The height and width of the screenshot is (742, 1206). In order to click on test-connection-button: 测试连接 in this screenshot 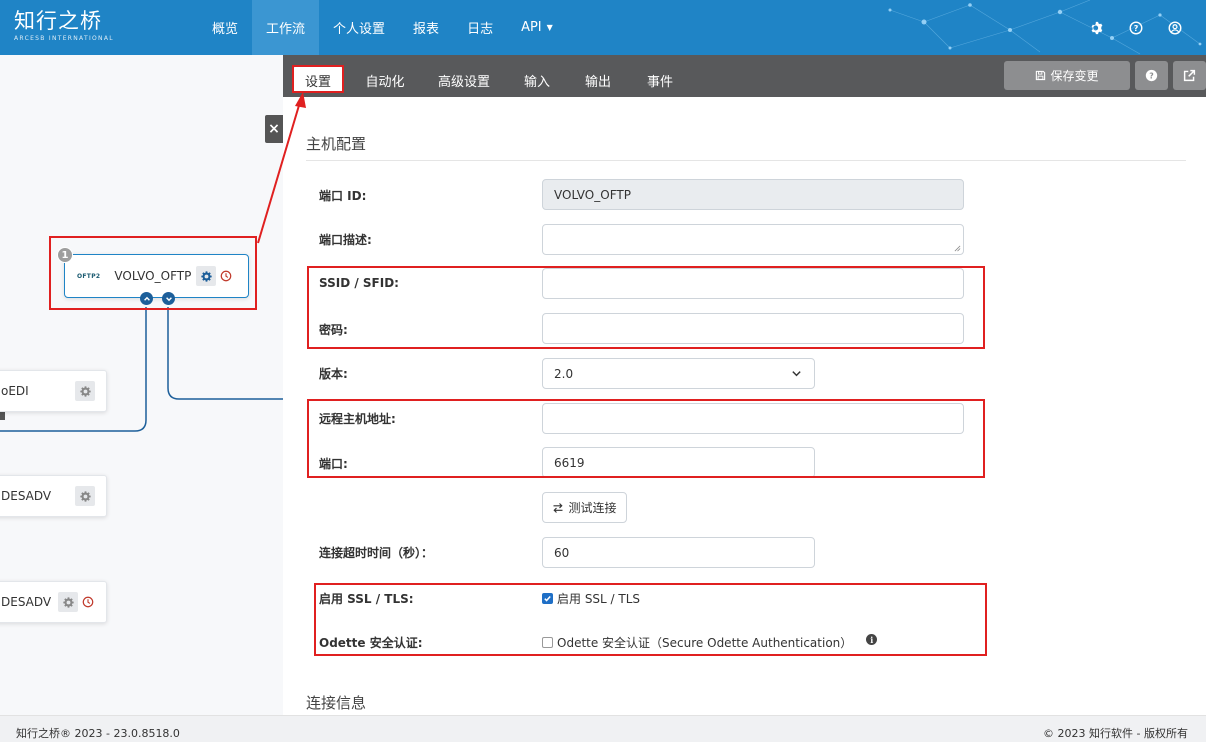, I will do `click(584, 507)`.